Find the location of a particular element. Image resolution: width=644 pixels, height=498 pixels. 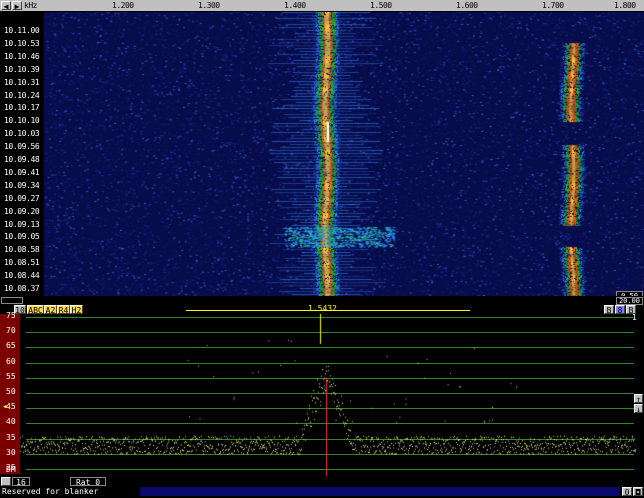

rat-value: 0 is located at coordinates (98, 482).